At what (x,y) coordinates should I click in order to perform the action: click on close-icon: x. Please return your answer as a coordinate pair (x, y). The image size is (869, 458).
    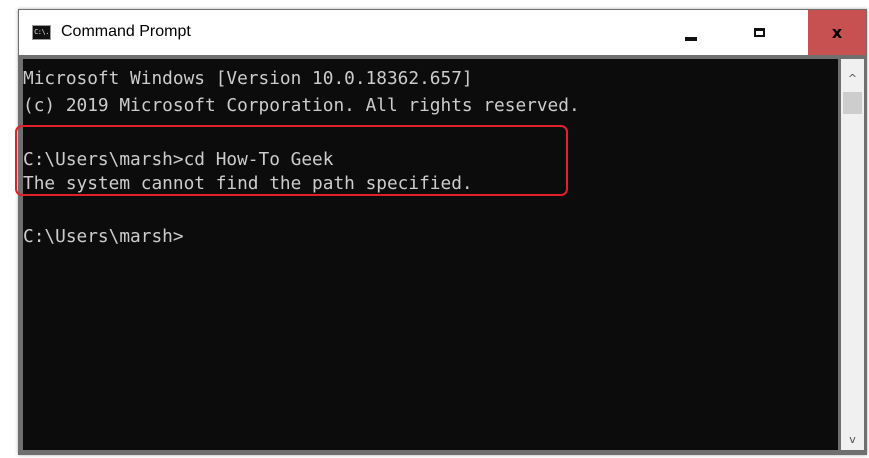
    Looking at the image, I should click on (837, 32).